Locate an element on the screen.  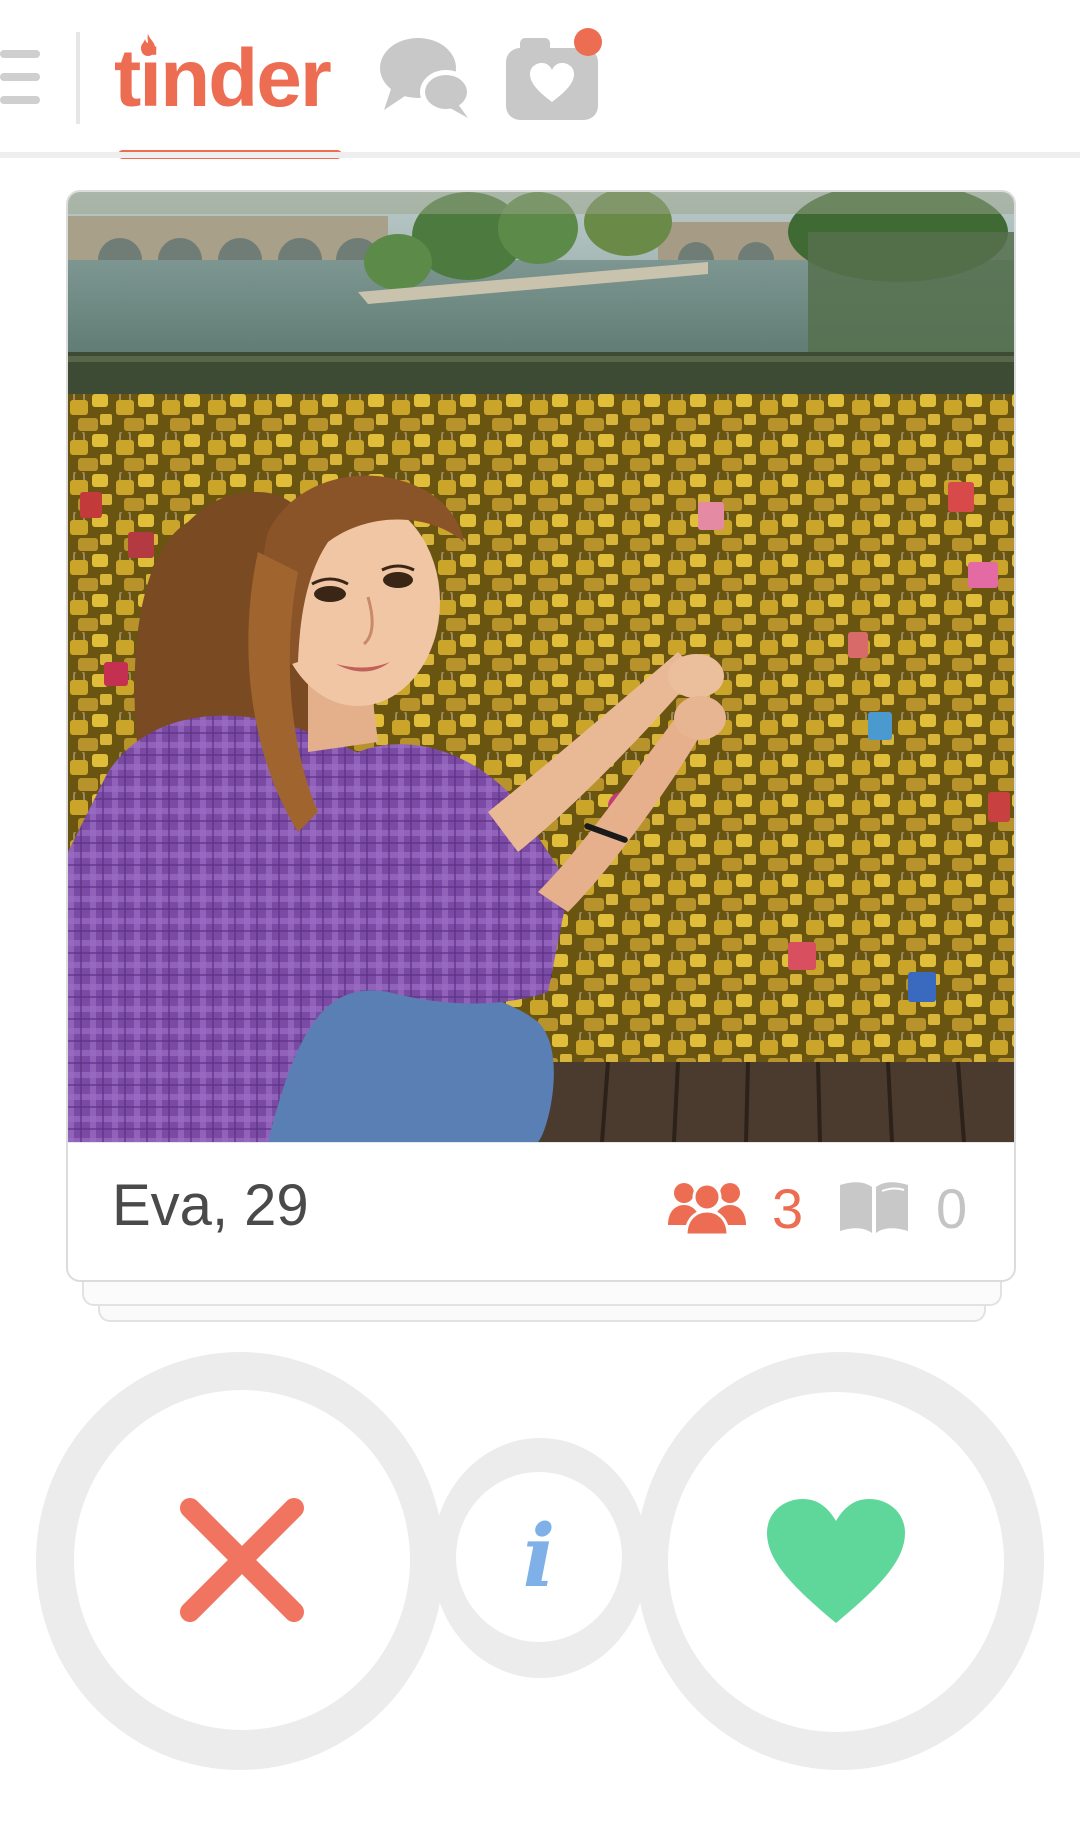
shared-interests-icon is located at coordinates (874, 1207).